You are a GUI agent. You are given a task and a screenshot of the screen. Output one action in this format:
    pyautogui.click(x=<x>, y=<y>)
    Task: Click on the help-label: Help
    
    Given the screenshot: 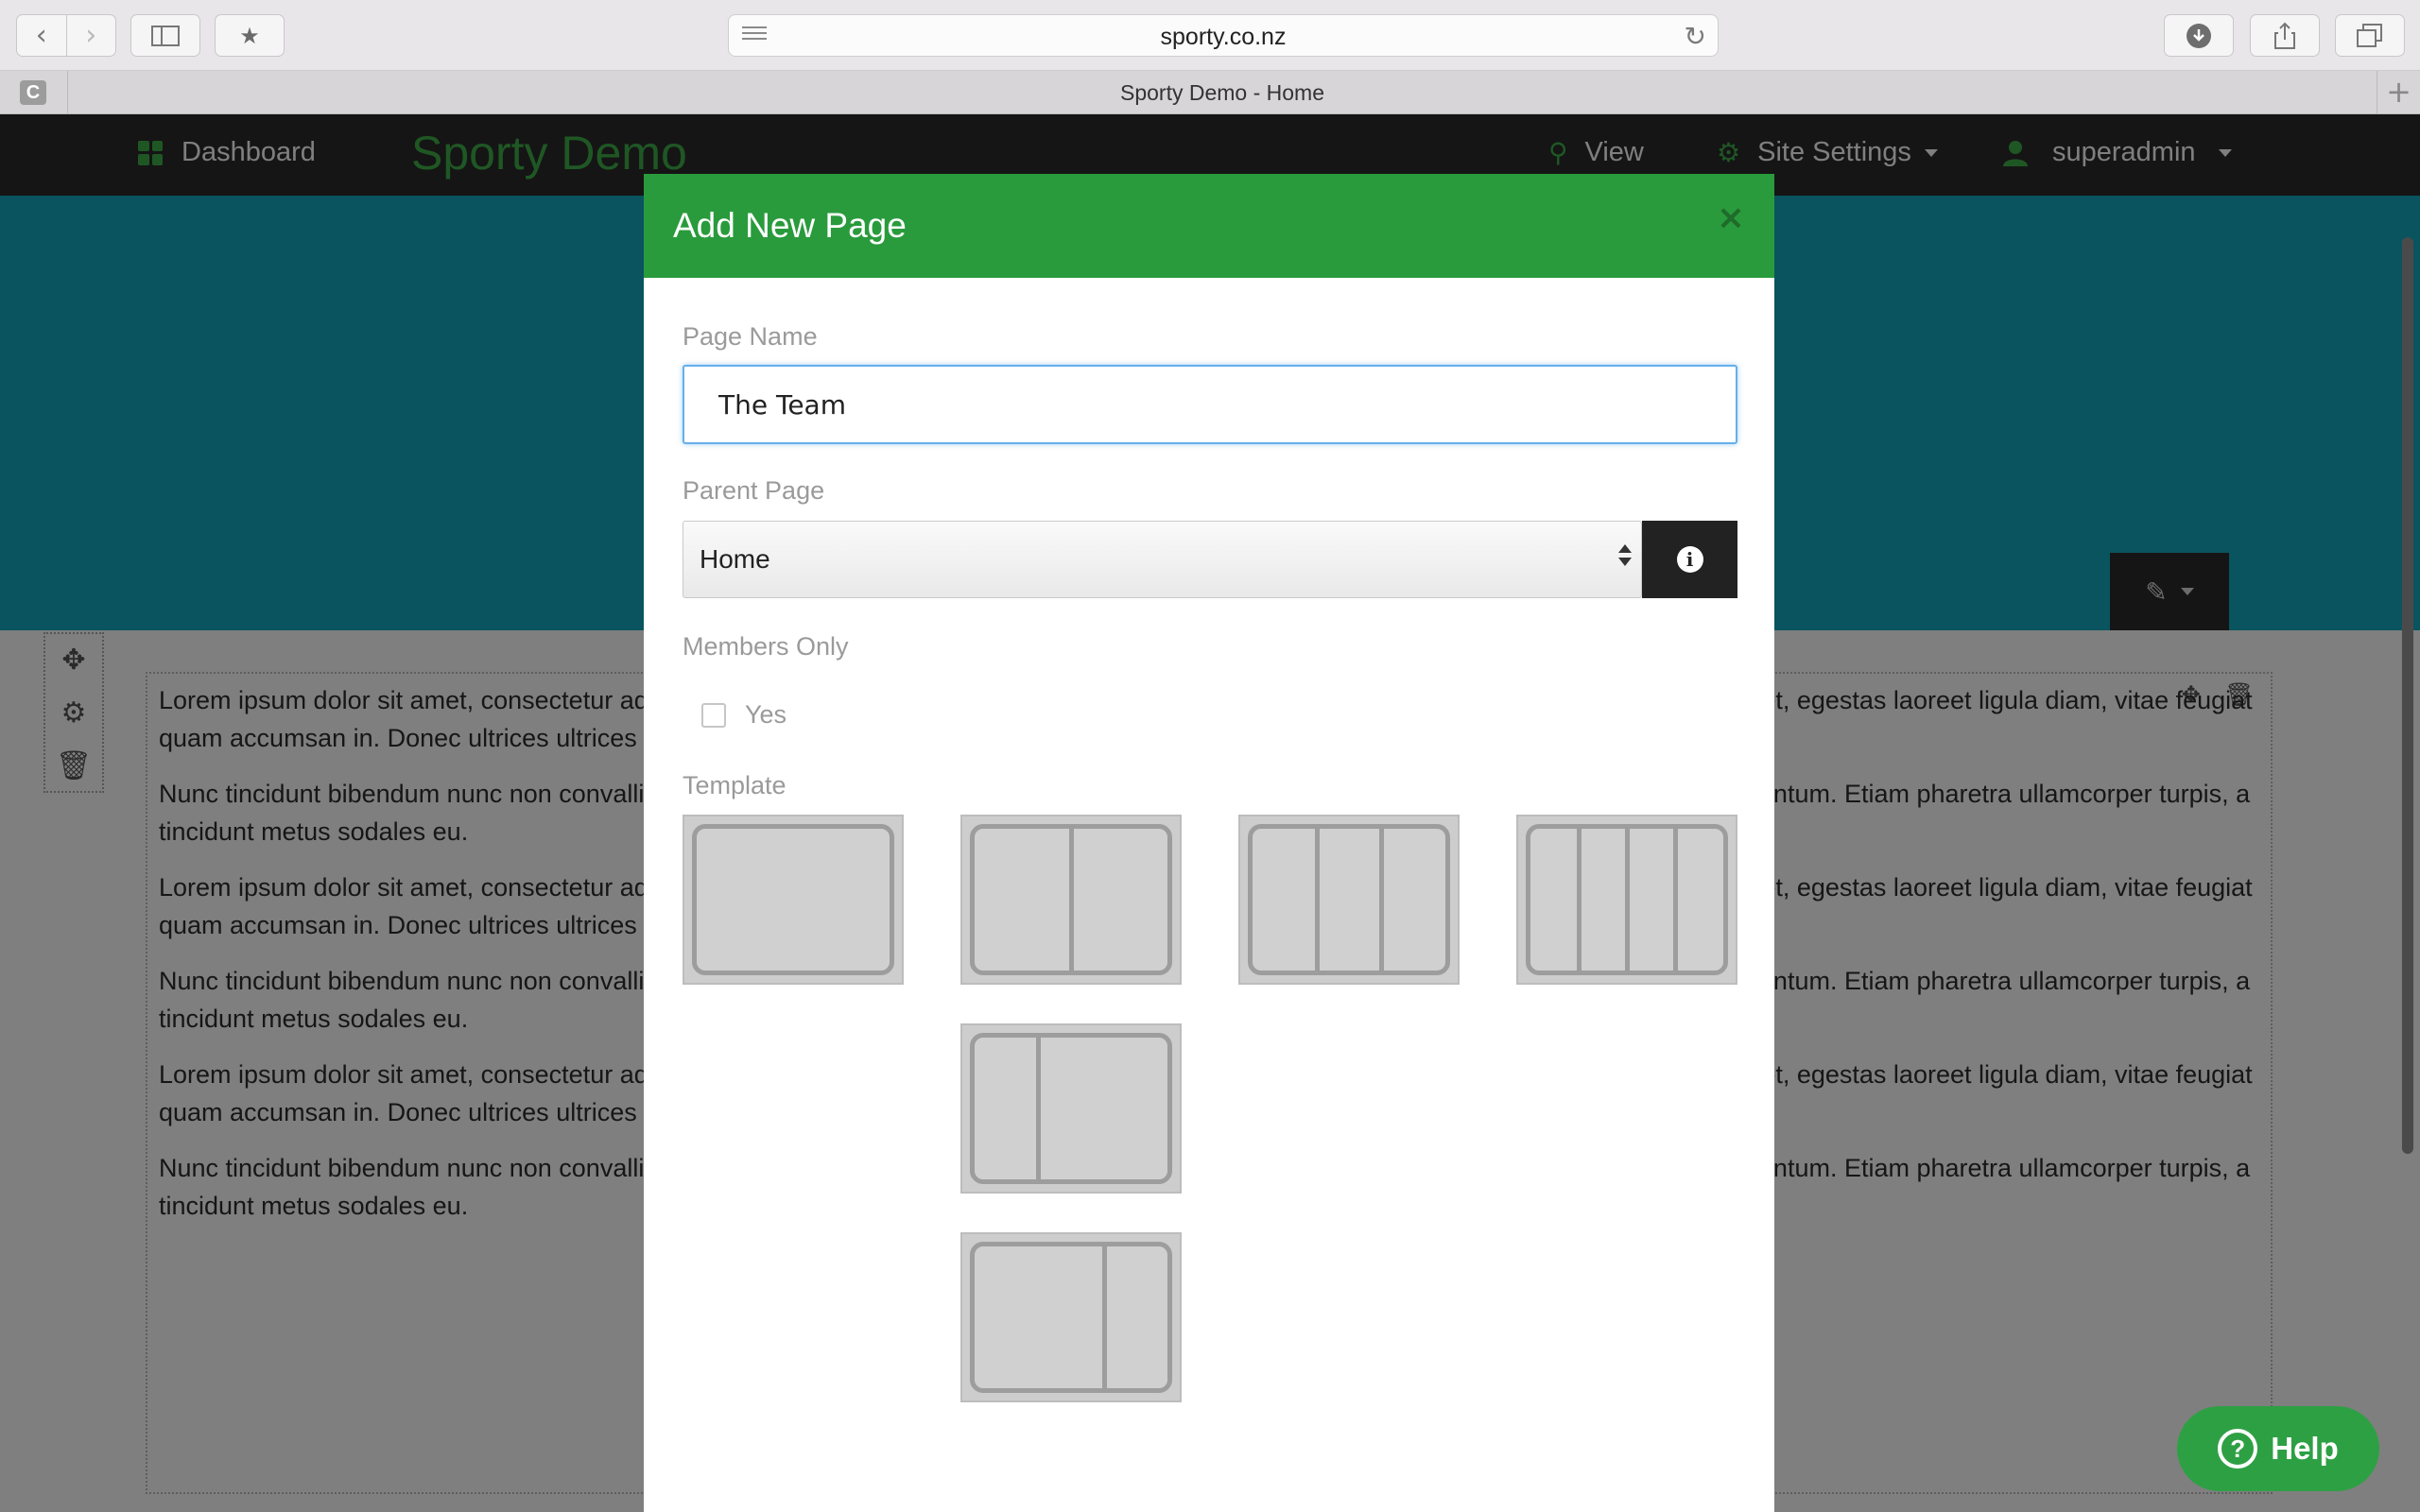 What is the action you would take?
    pyautogui.click(x=2305, y=1448)
    